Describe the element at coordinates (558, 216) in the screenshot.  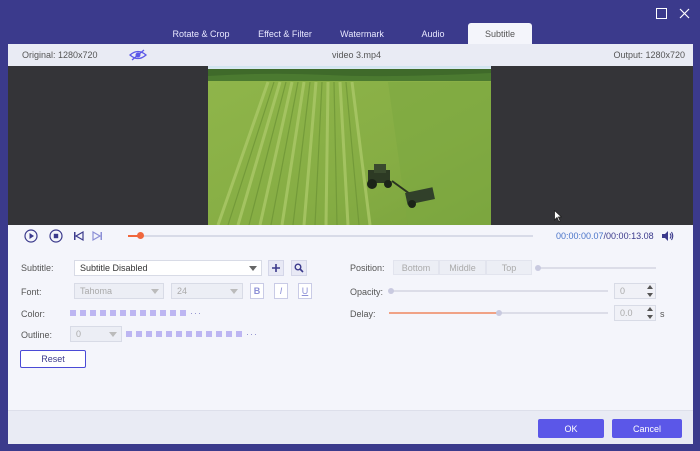
I see `mouse-cursor-icon` at that location.